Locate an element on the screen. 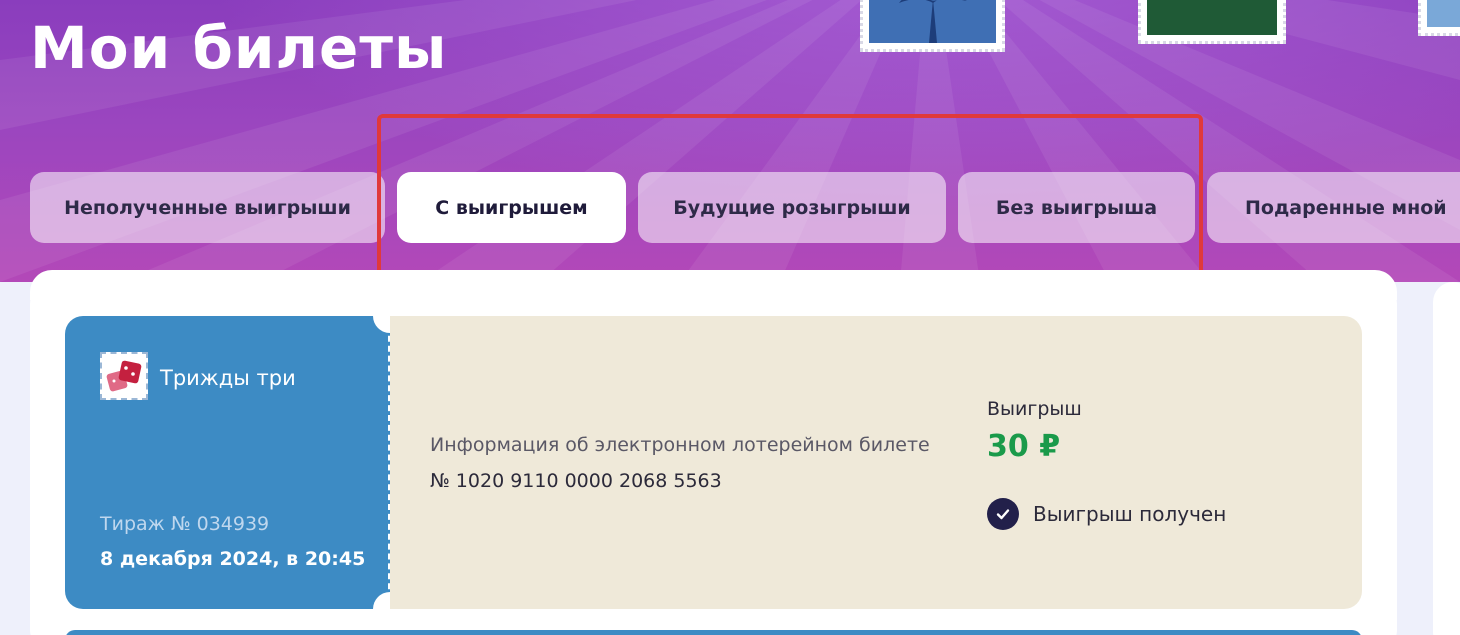 Image resolution: width=1460 pixels, height=635 pixels. game-name: Трижды три is located at coordinates (228, 378).